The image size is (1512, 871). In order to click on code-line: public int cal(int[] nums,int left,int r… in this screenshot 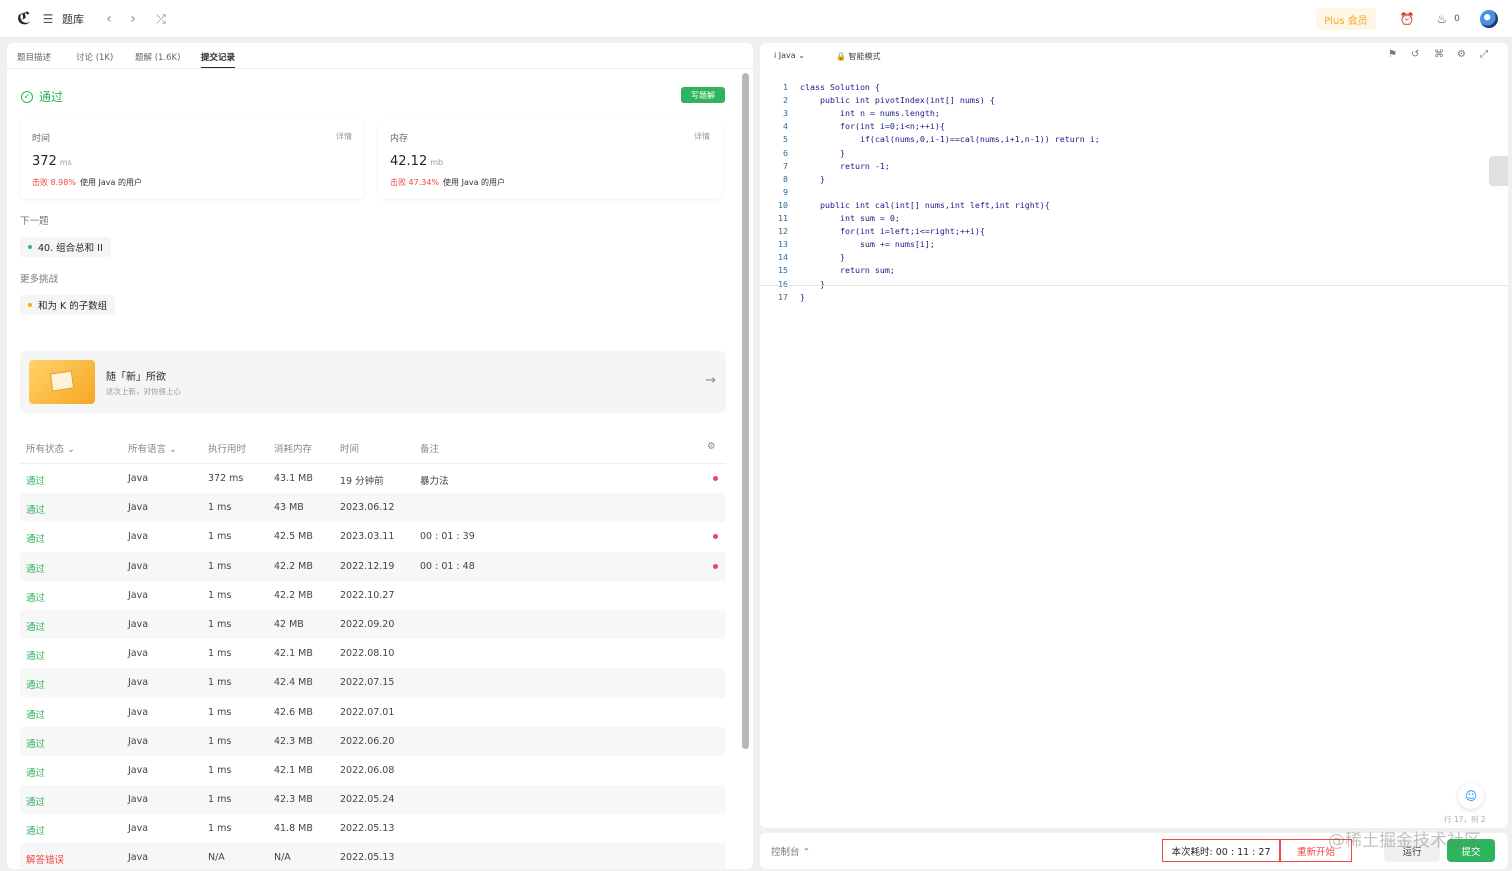, I will do `click(925, 205)`.